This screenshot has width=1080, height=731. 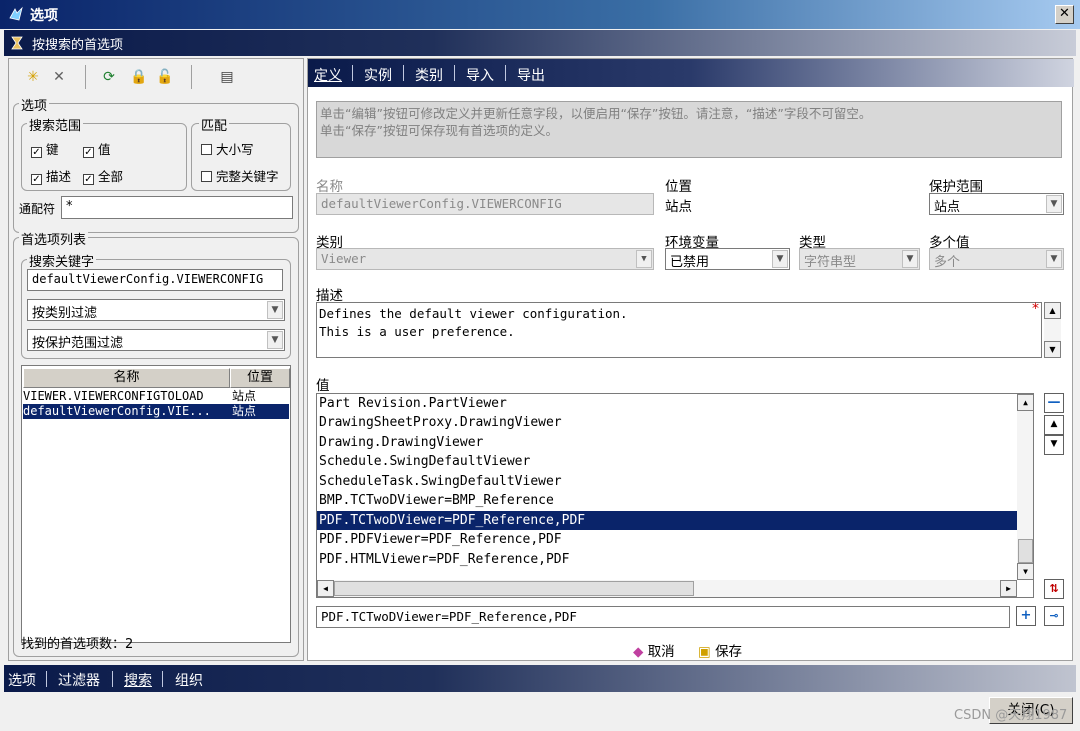 What do you see at coordinates (401, 442) in the screenshot?
I see `list-item: Drawing.DrawingViewer` at bounding box center [401, 442].